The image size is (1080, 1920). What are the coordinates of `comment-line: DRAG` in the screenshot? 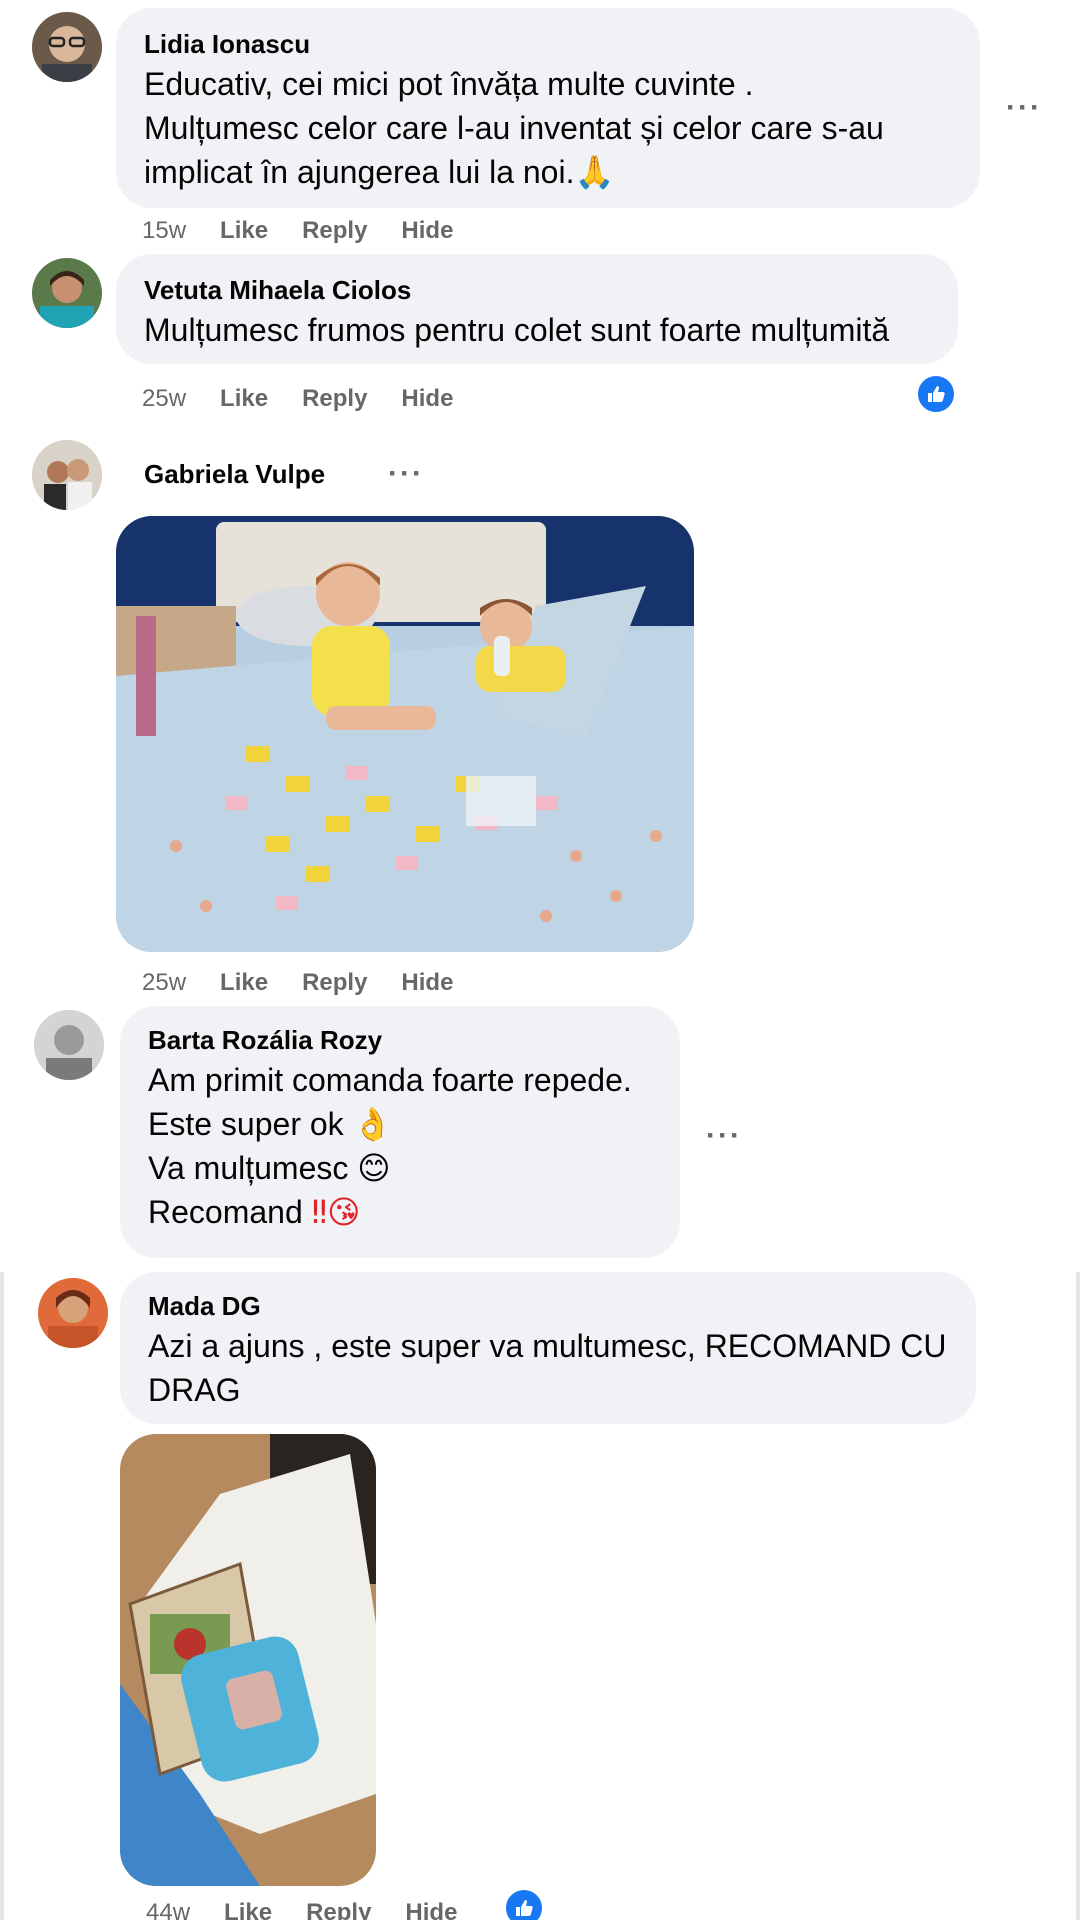 It's located at (194, 1390).